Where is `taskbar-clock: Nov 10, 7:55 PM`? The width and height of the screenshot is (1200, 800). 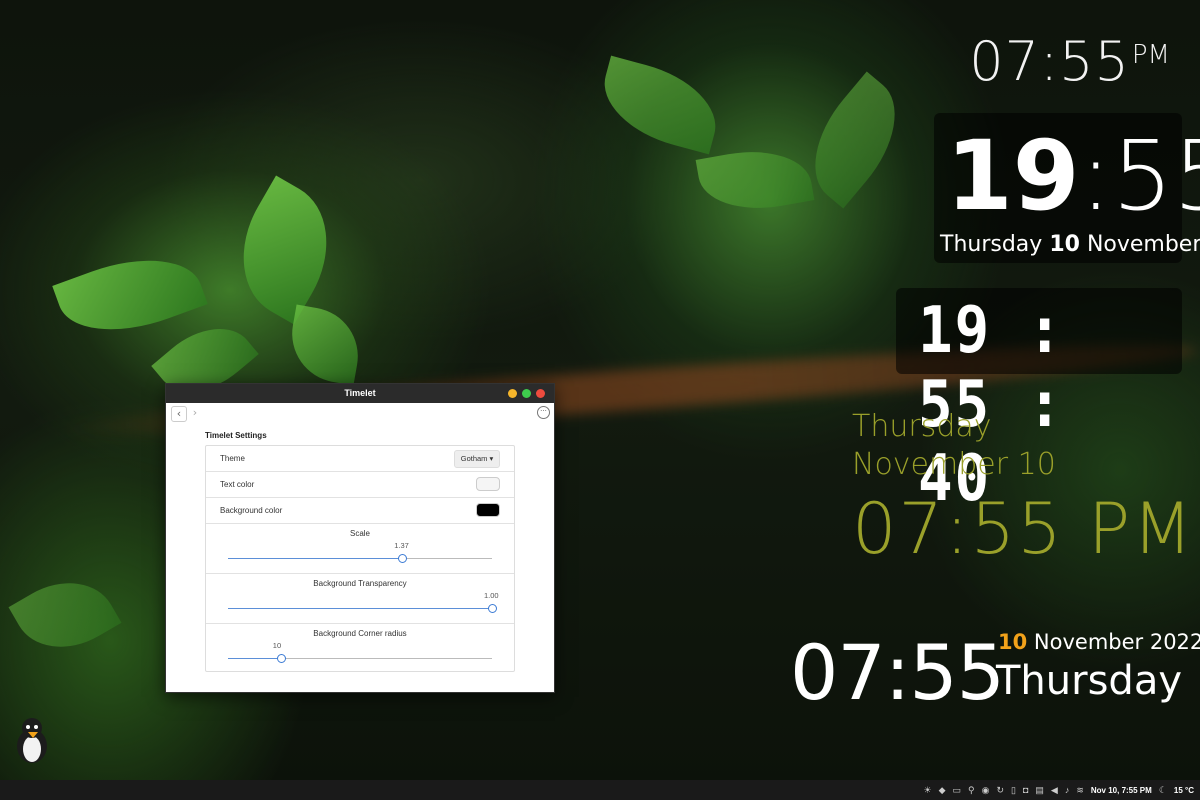
taskbar-clock: Nov 10, 7:55 PM is located at coordinates (1121, 790).